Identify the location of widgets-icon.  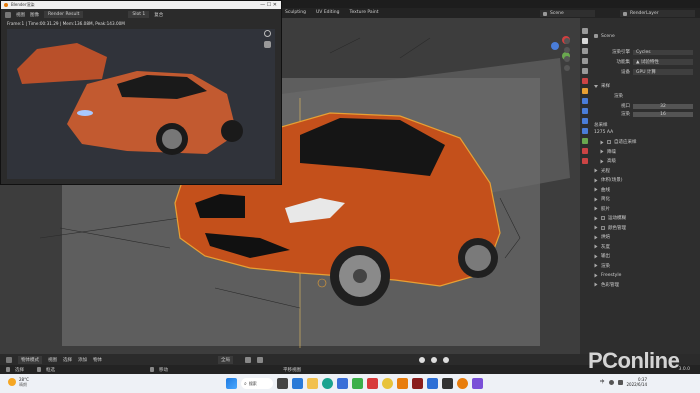
(297, 383).